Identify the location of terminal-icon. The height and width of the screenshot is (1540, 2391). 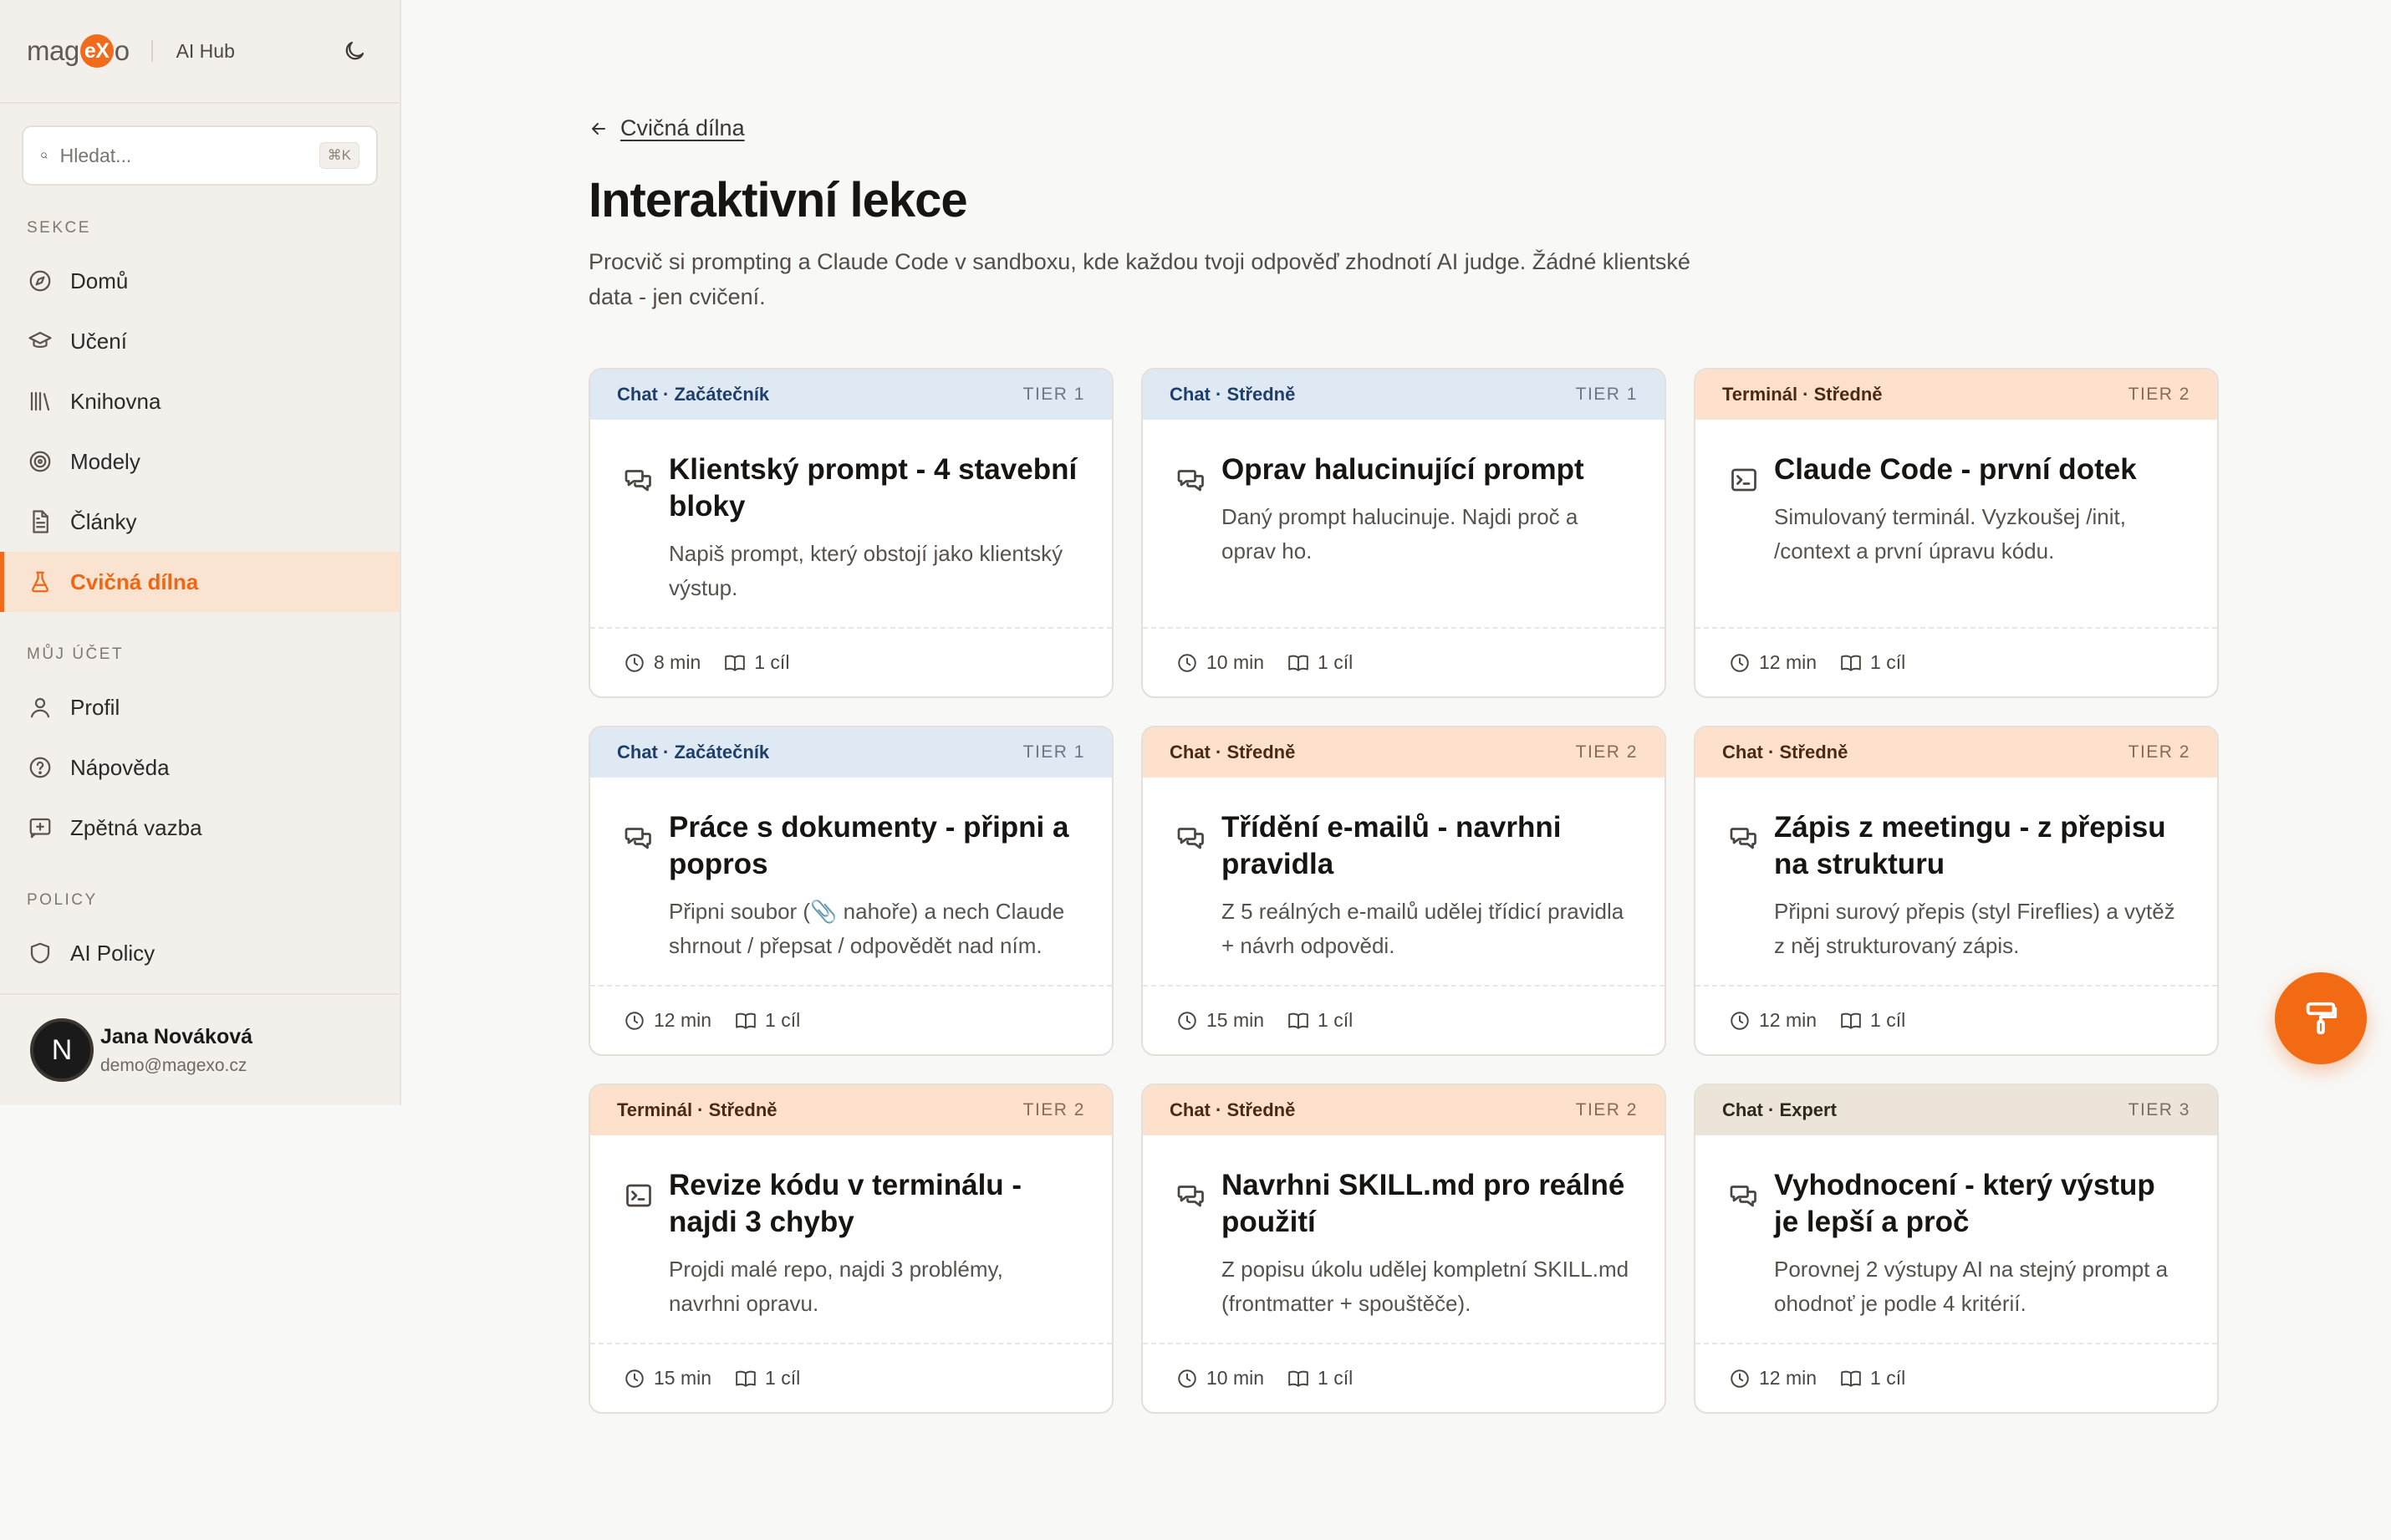
(638, 1196).